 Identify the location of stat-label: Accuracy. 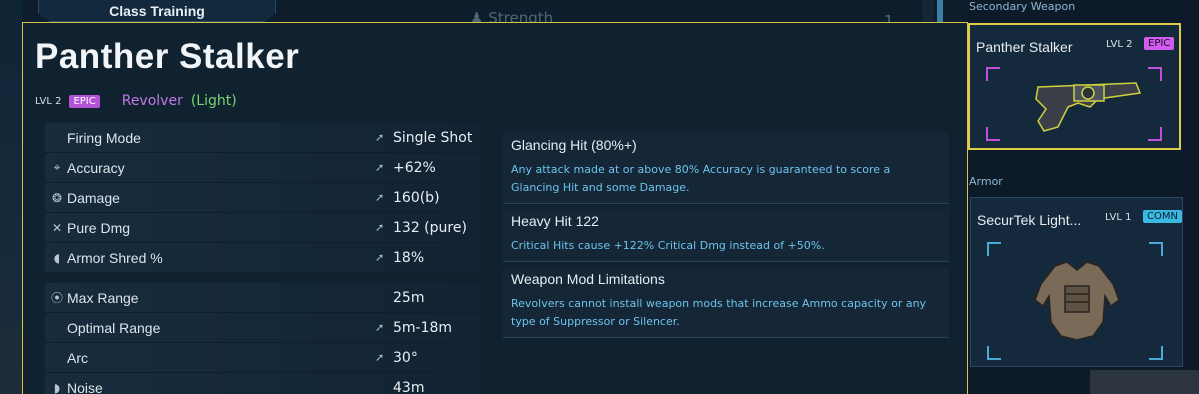
(96, 167).